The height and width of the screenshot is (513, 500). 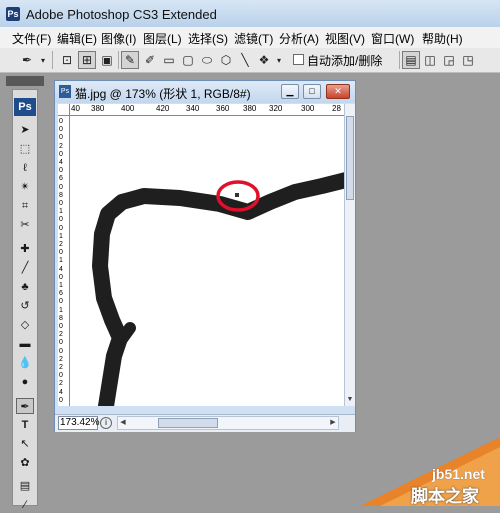 I want to click on horizontal-scroll-thumb, so click(x=188, y=423).